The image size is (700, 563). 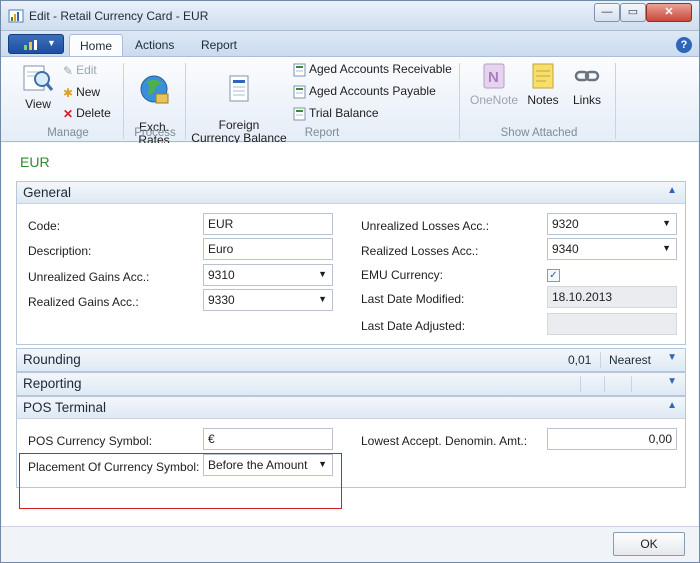 What do you see at coordinates (539, 133) in the screenshot?
I see `show-attached-group-label: Show Attached` at bounding box center [539, 133].